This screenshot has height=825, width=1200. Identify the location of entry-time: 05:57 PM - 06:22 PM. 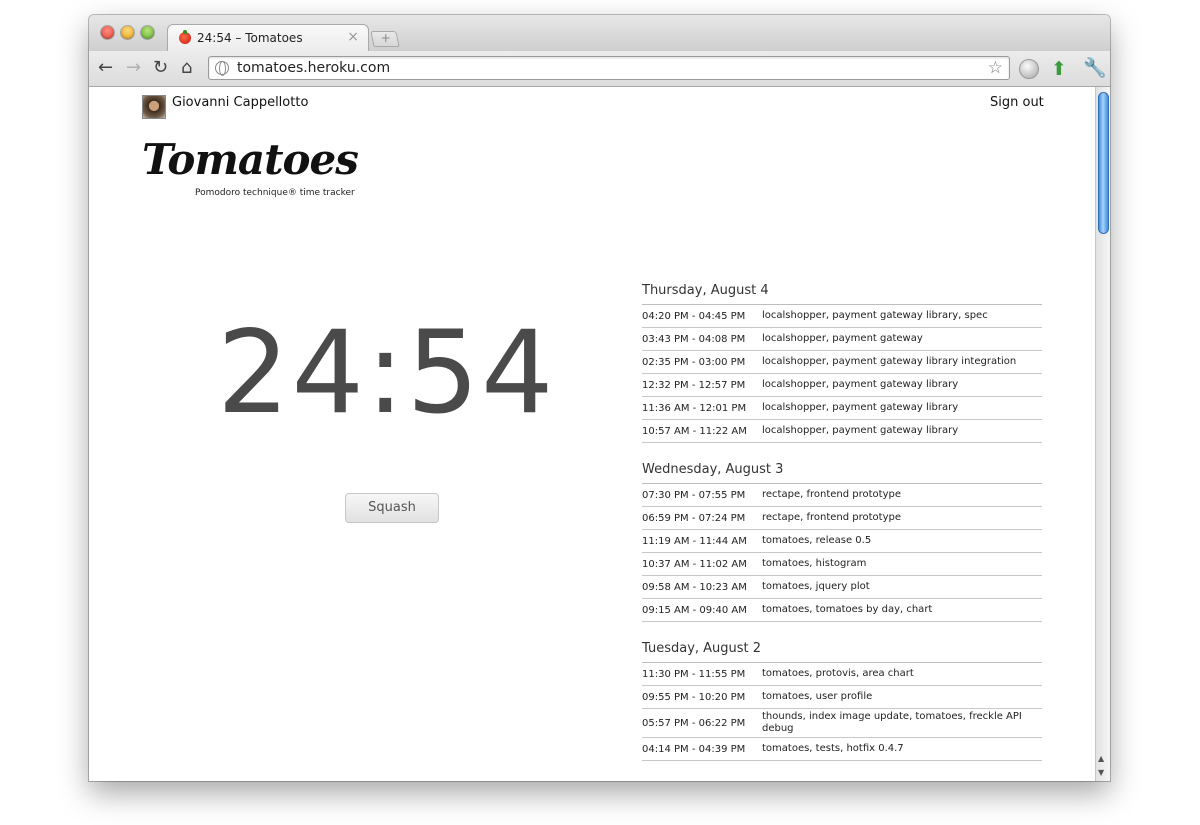
(694, 723).